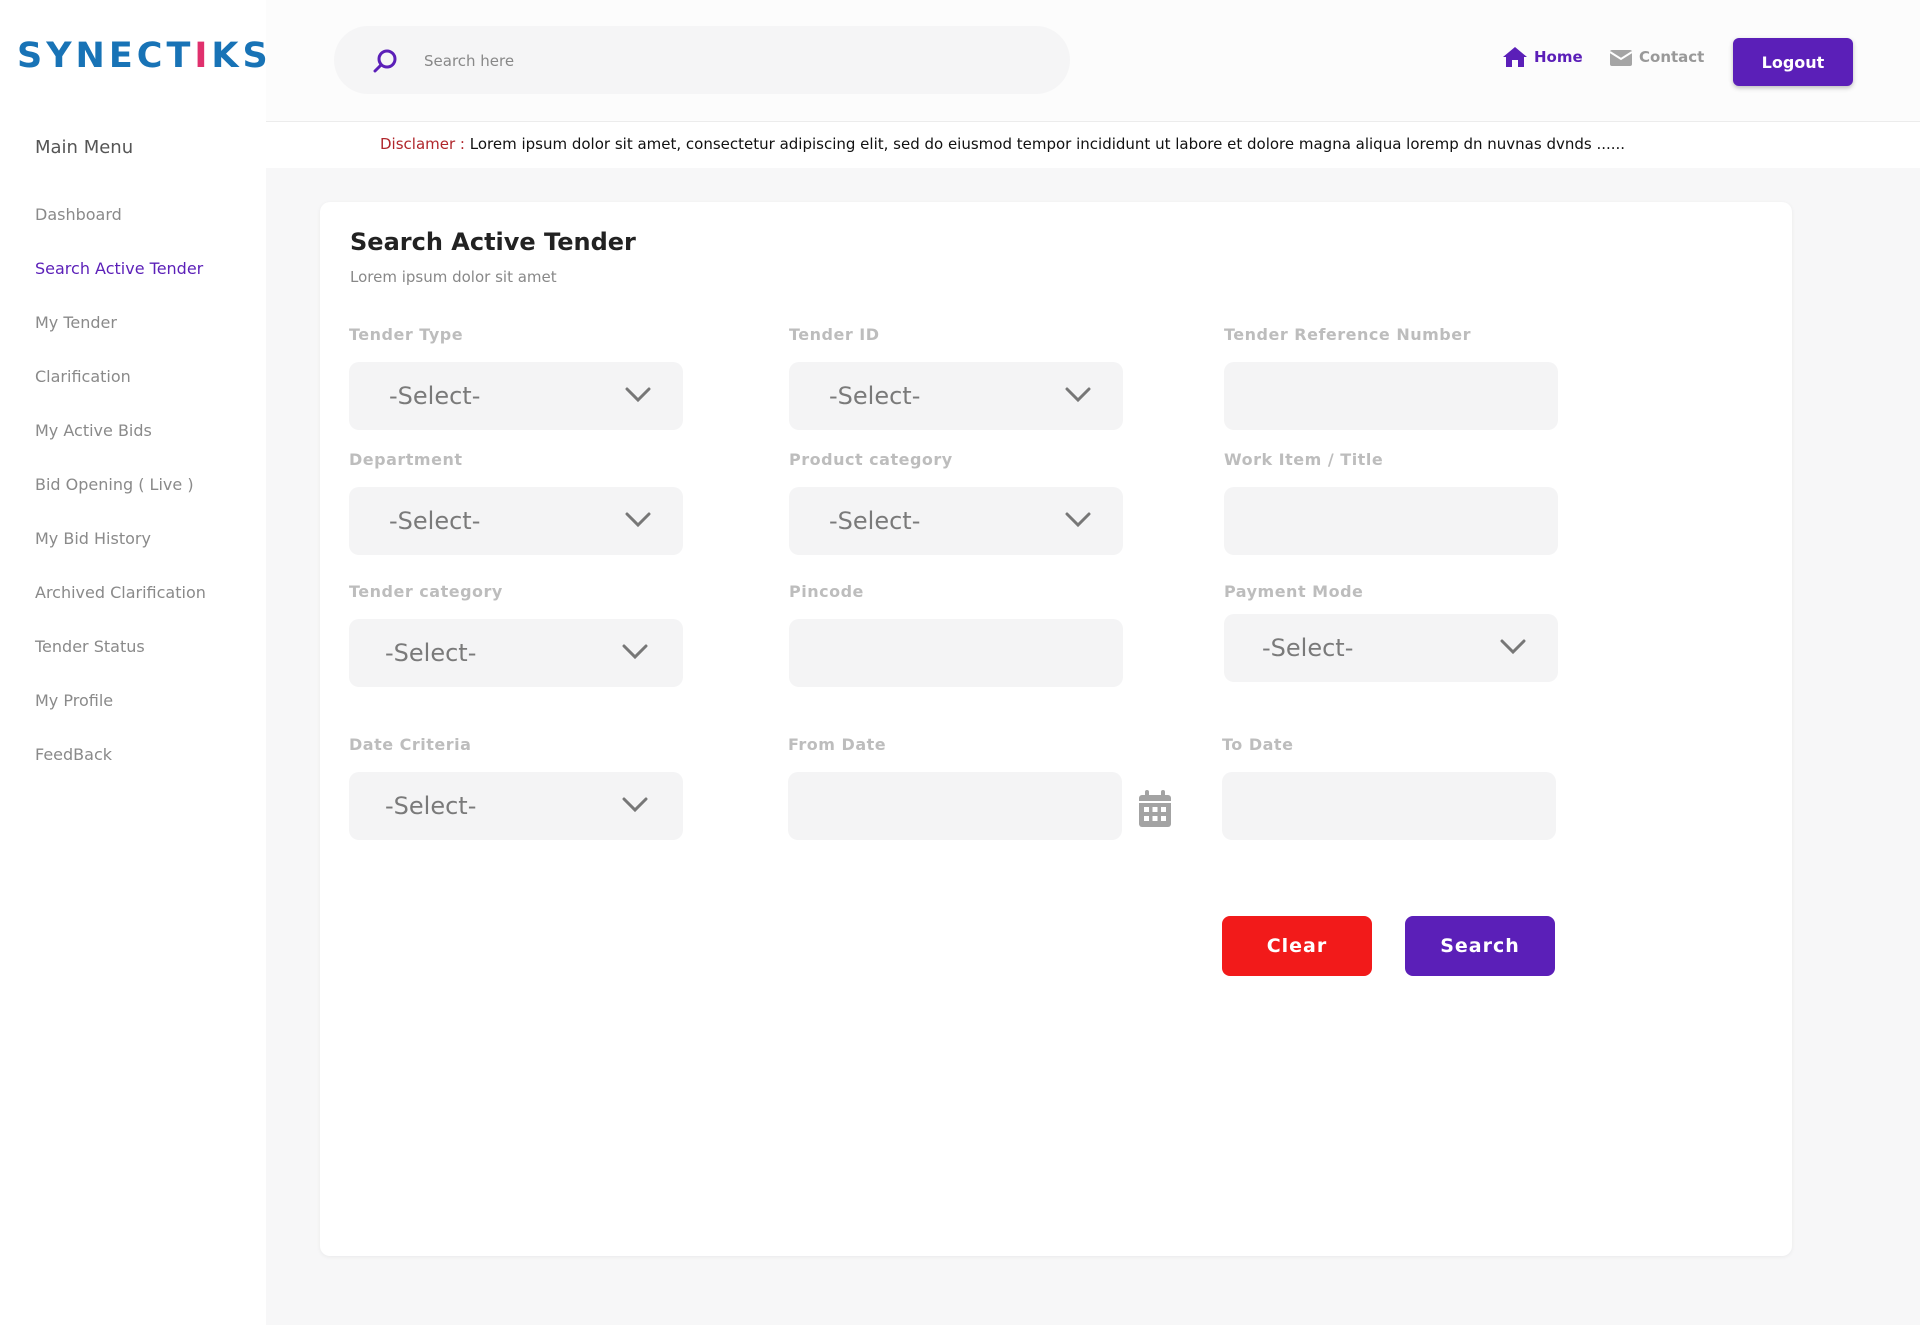 This screenshot has height=1325, width=1920. What do you see at coordinates (406, 334) in the screenshot?
I see `tender-type-label: Tender Type` at bounding box center [406, 334].